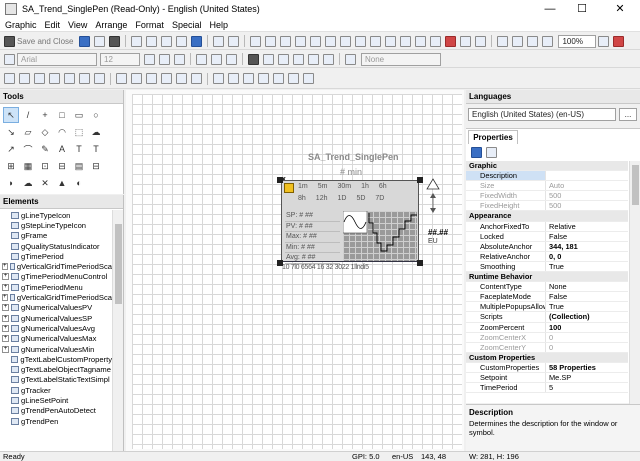 Image resolution: width=640 pixels, height=461 pixels. I want to click on arrange-17-icon, so click(263, 78).